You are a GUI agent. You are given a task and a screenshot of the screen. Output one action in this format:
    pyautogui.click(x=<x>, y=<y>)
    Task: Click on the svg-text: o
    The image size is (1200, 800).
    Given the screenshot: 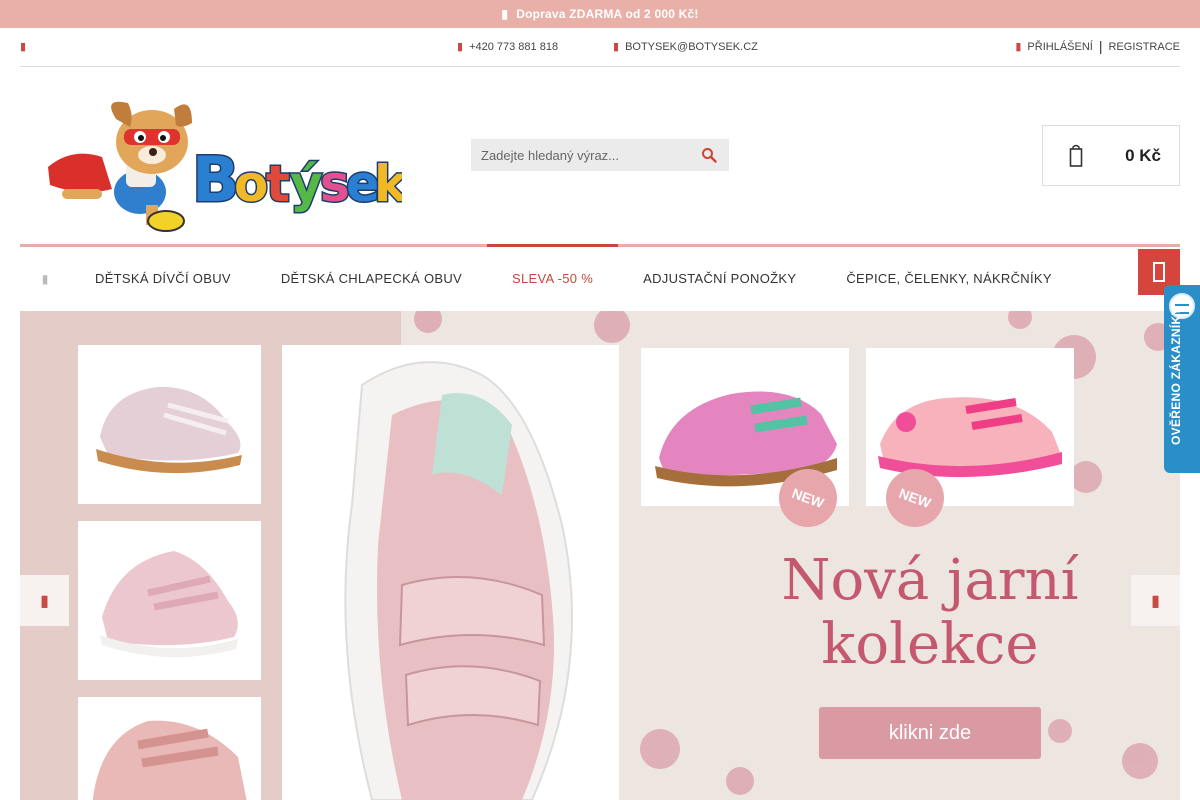 What is the action you would take?
    pyautogui.click(x=251, y=184)
    